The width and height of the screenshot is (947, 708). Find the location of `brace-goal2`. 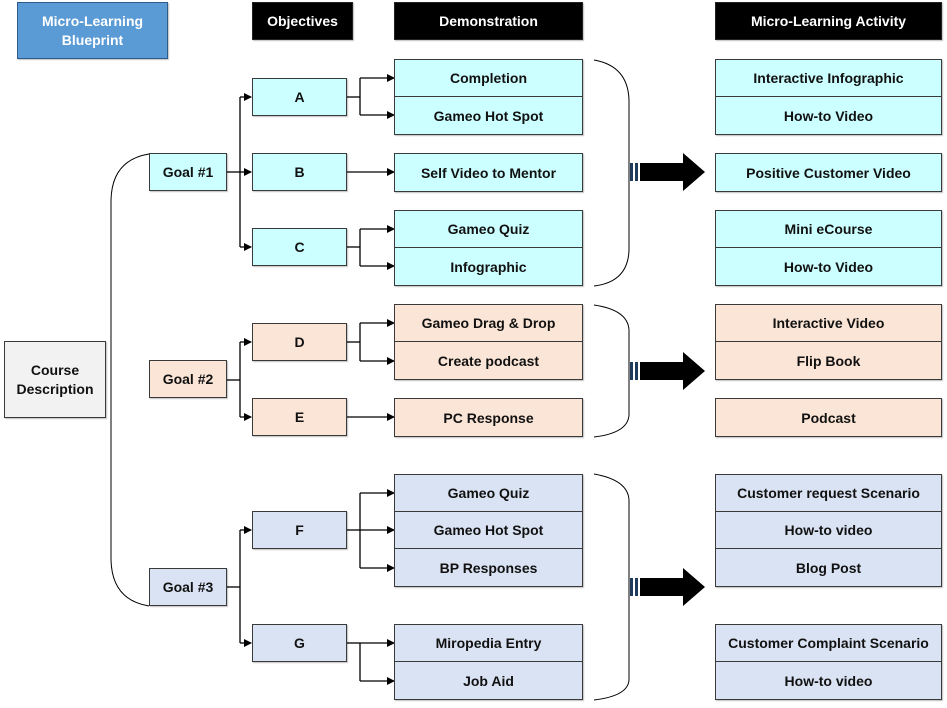

brace-goal2 is located at coordinates (611, 371).